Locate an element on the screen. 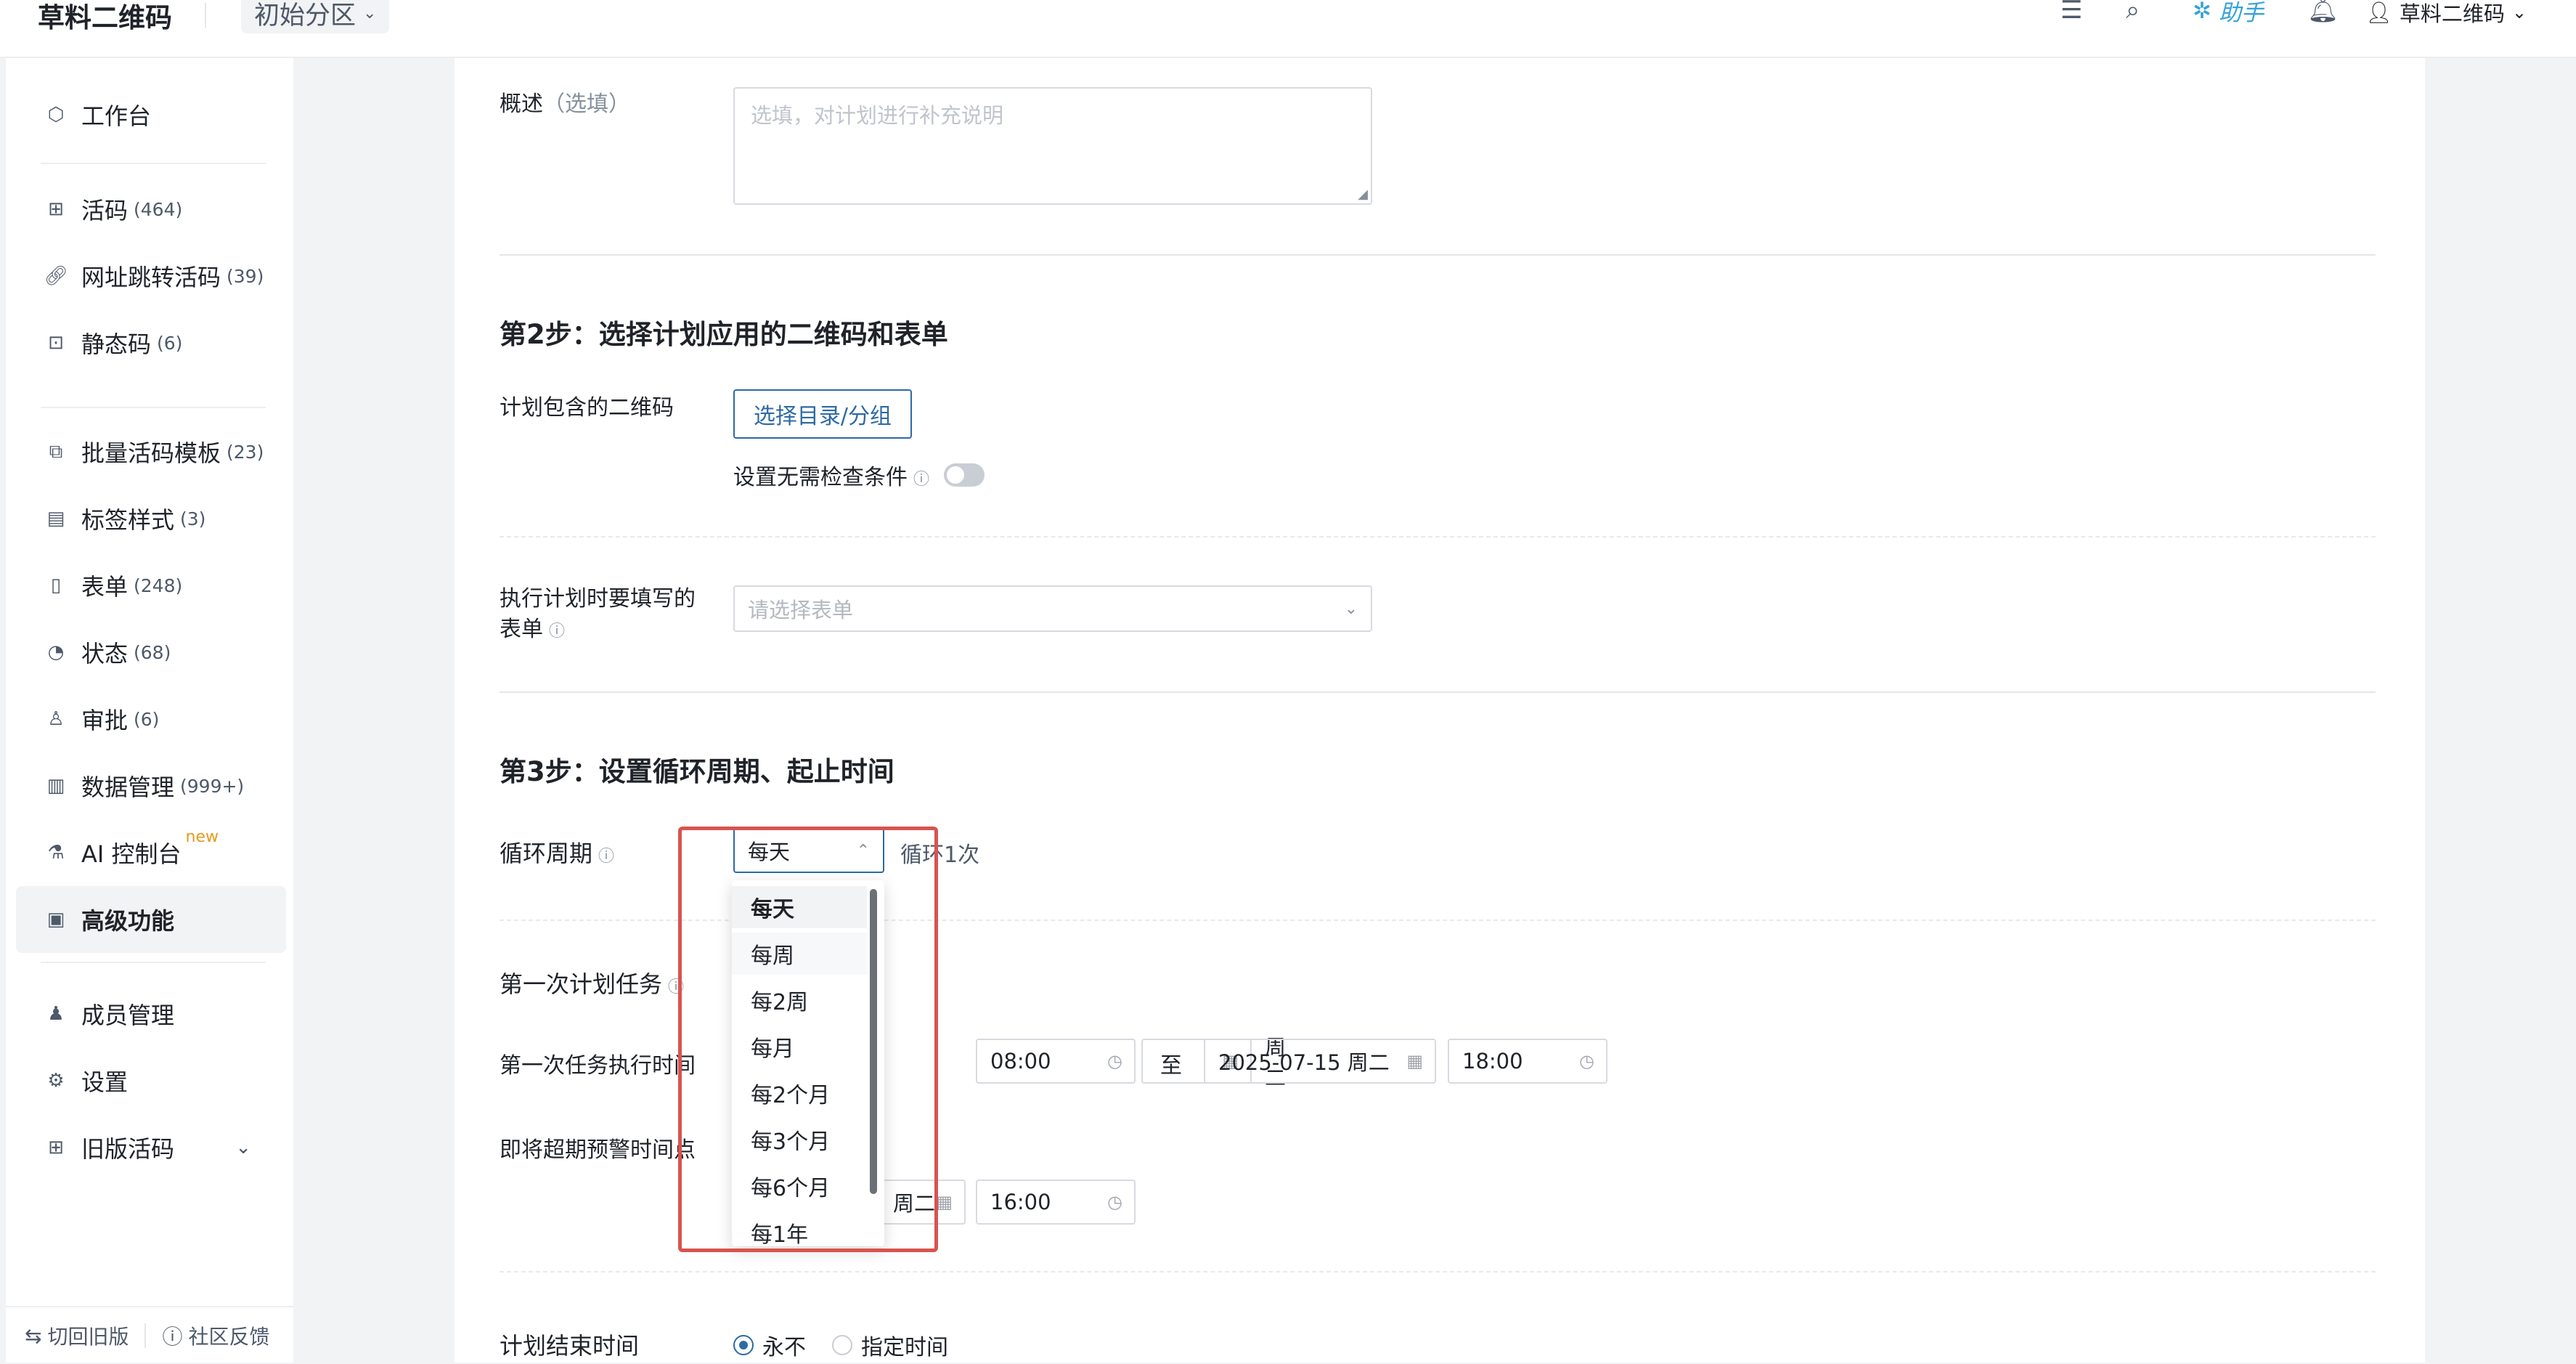 The width and height of the screenshot is (2576, 1364). sidebar-item-label-style: ▤ 标签样式 (3) is located at coordinates (151, 519).